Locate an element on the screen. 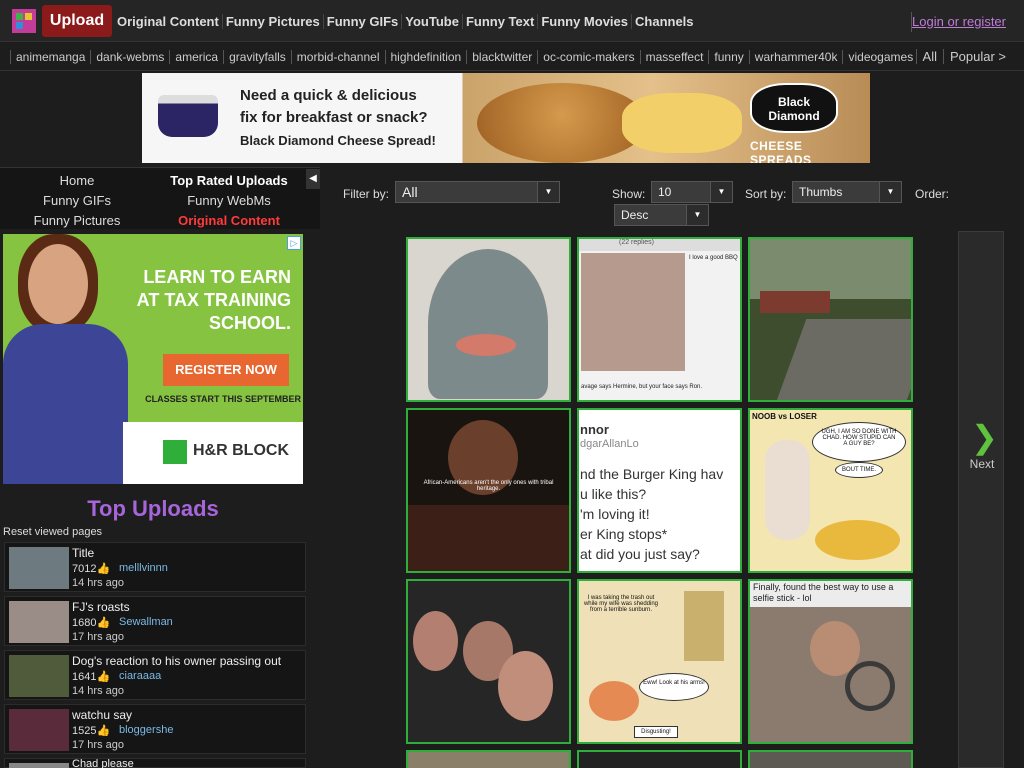  collapse-sidebar-icon: ◀ is located at coordinates (313, 179).